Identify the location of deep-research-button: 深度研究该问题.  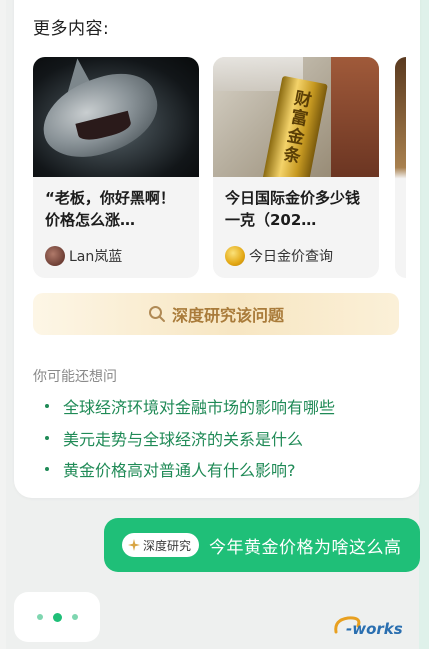
(216, 314).